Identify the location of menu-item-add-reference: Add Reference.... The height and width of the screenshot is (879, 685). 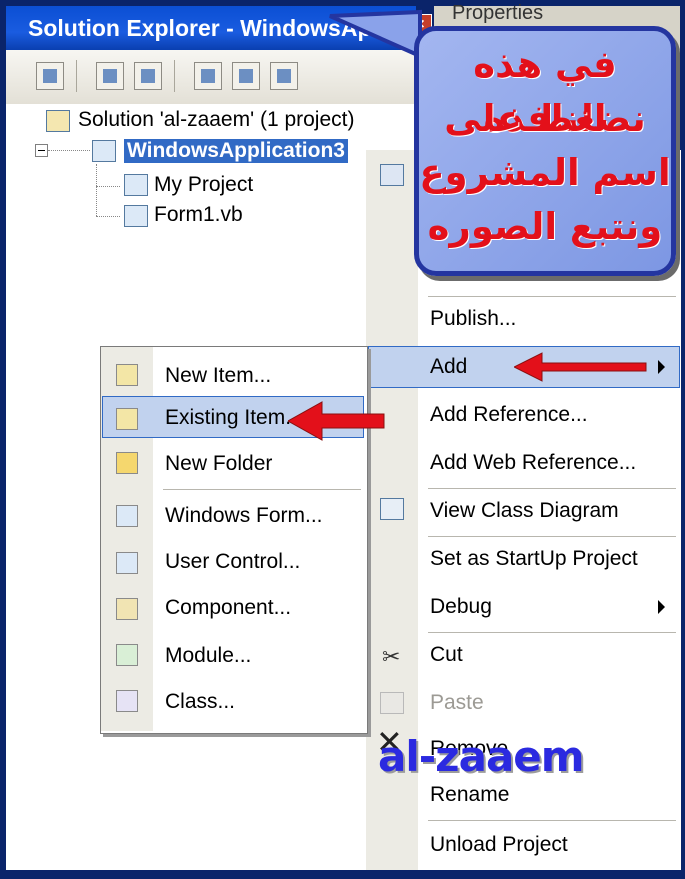
(549, 415).